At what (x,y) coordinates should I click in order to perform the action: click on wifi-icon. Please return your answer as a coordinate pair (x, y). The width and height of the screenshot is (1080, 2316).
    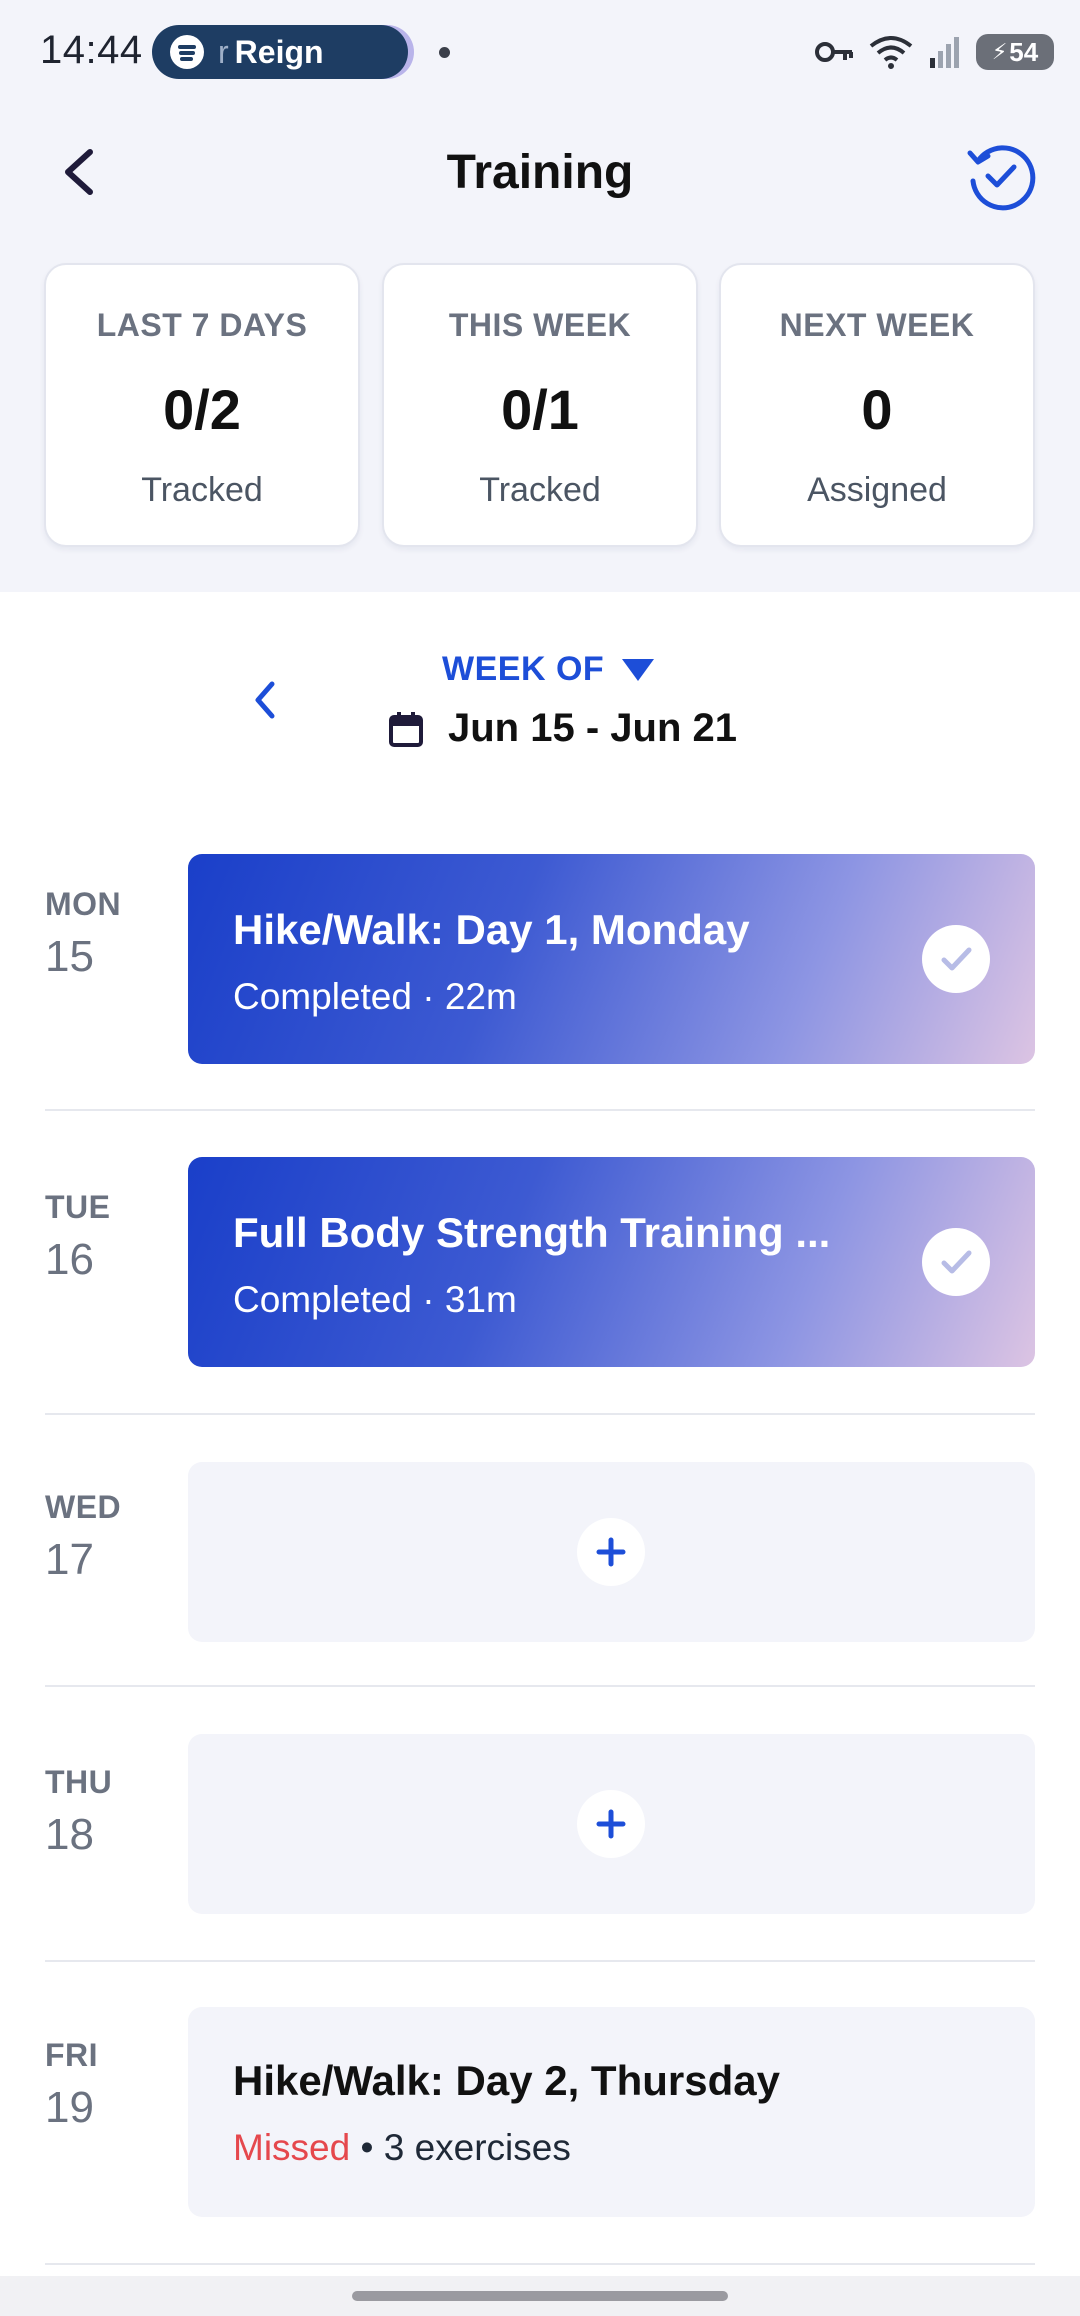
    Looking at the image, I should click on (891, 52).